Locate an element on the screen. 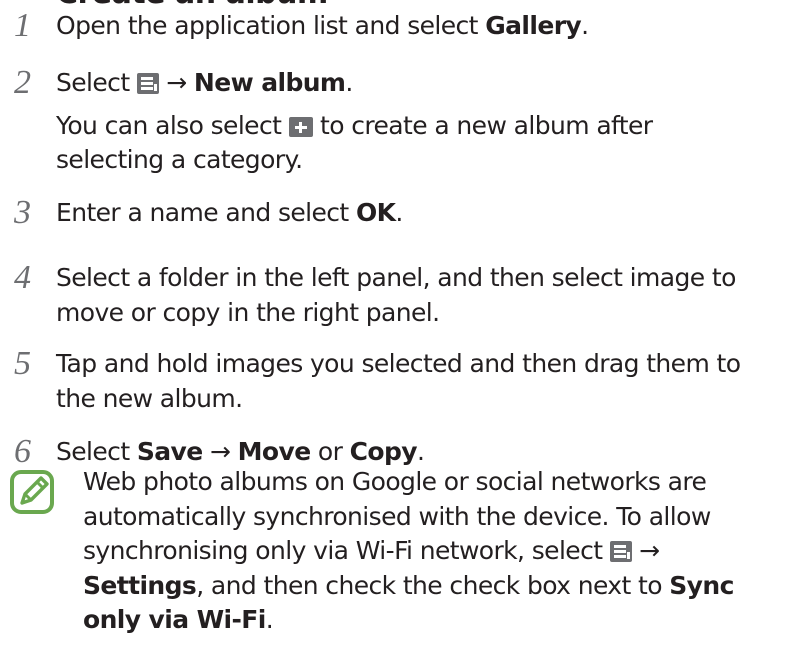 This screenshot has width=811, height=654. text-run: Enter a name and select is located at coordinates (206, 212).